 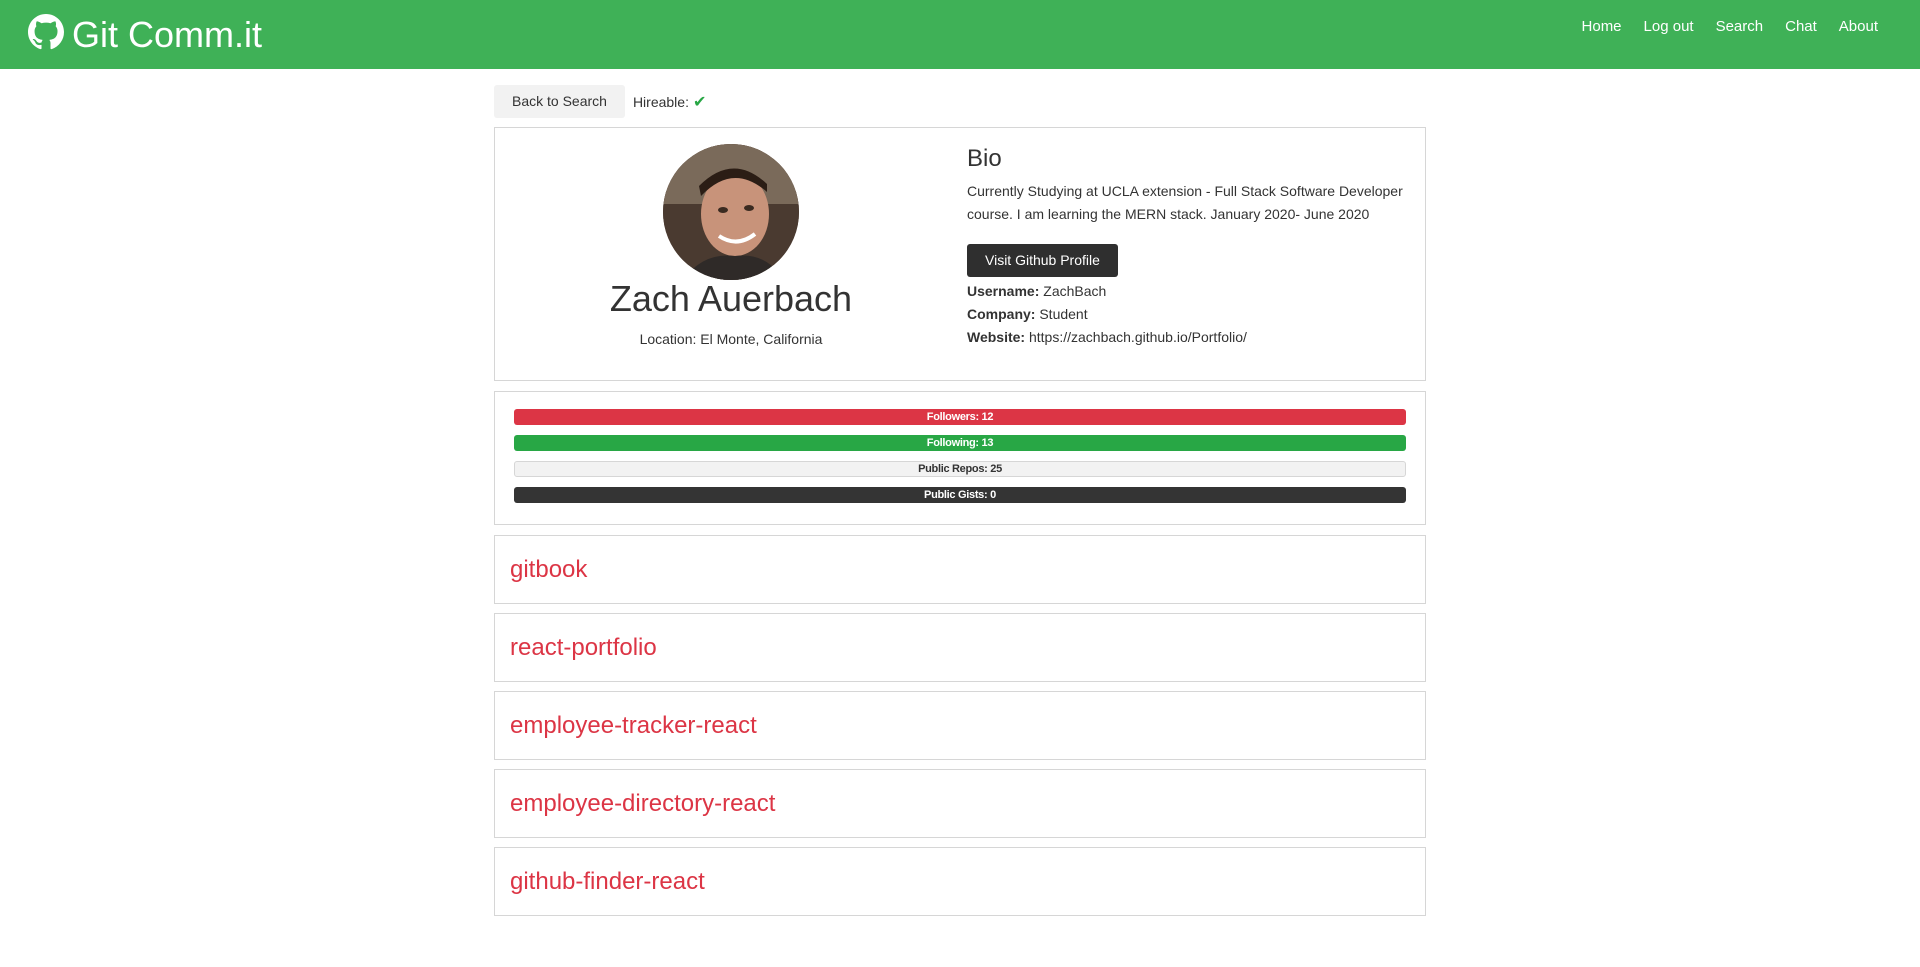 I want to click on nav-logout-link: Log out, so click(x=1669, y=26).